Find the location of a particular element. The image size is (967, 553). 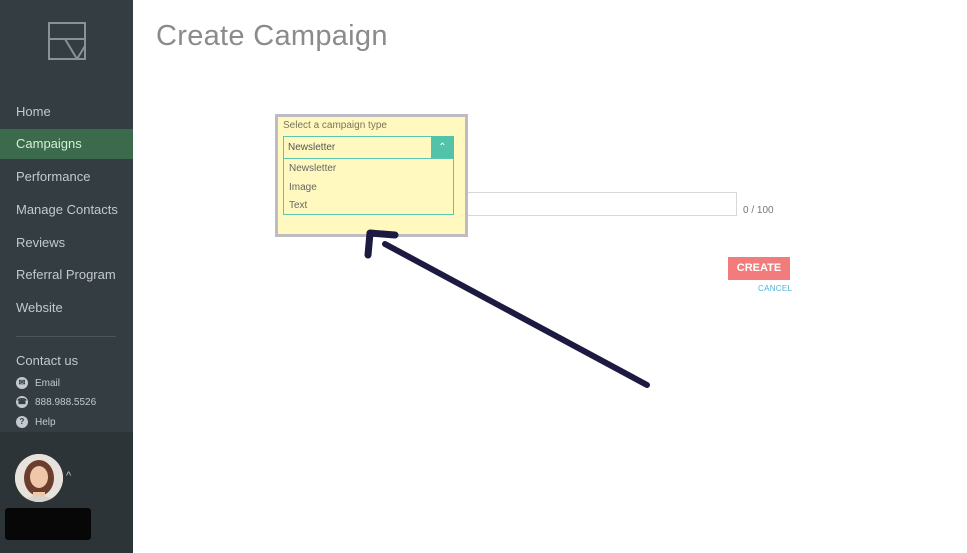

annotation-arrow-icon is located at coordinates (507, 308).